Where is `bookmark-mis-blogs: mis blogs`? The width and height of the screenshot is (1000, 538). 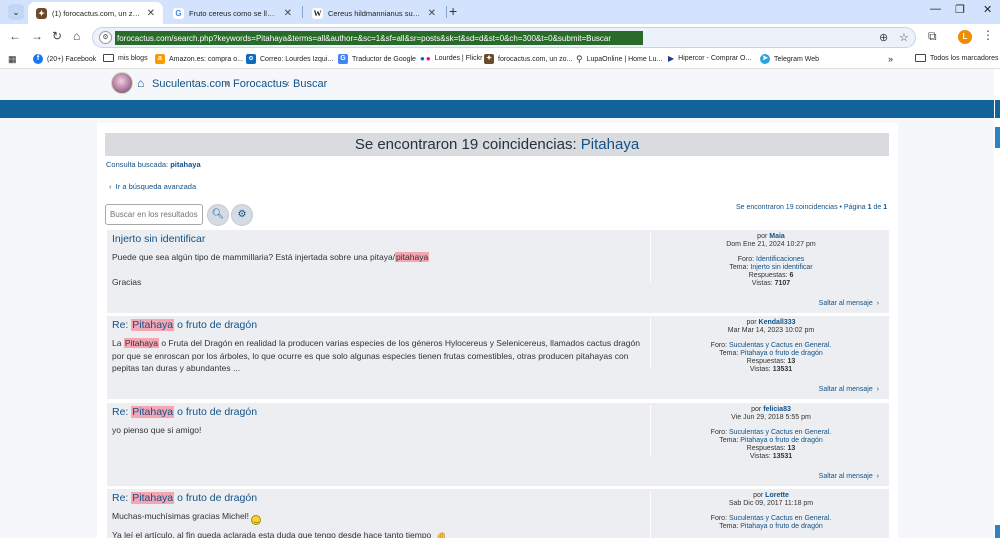 bookmark-mis-blogs: mis blogs is located at coordinates (125, 58).